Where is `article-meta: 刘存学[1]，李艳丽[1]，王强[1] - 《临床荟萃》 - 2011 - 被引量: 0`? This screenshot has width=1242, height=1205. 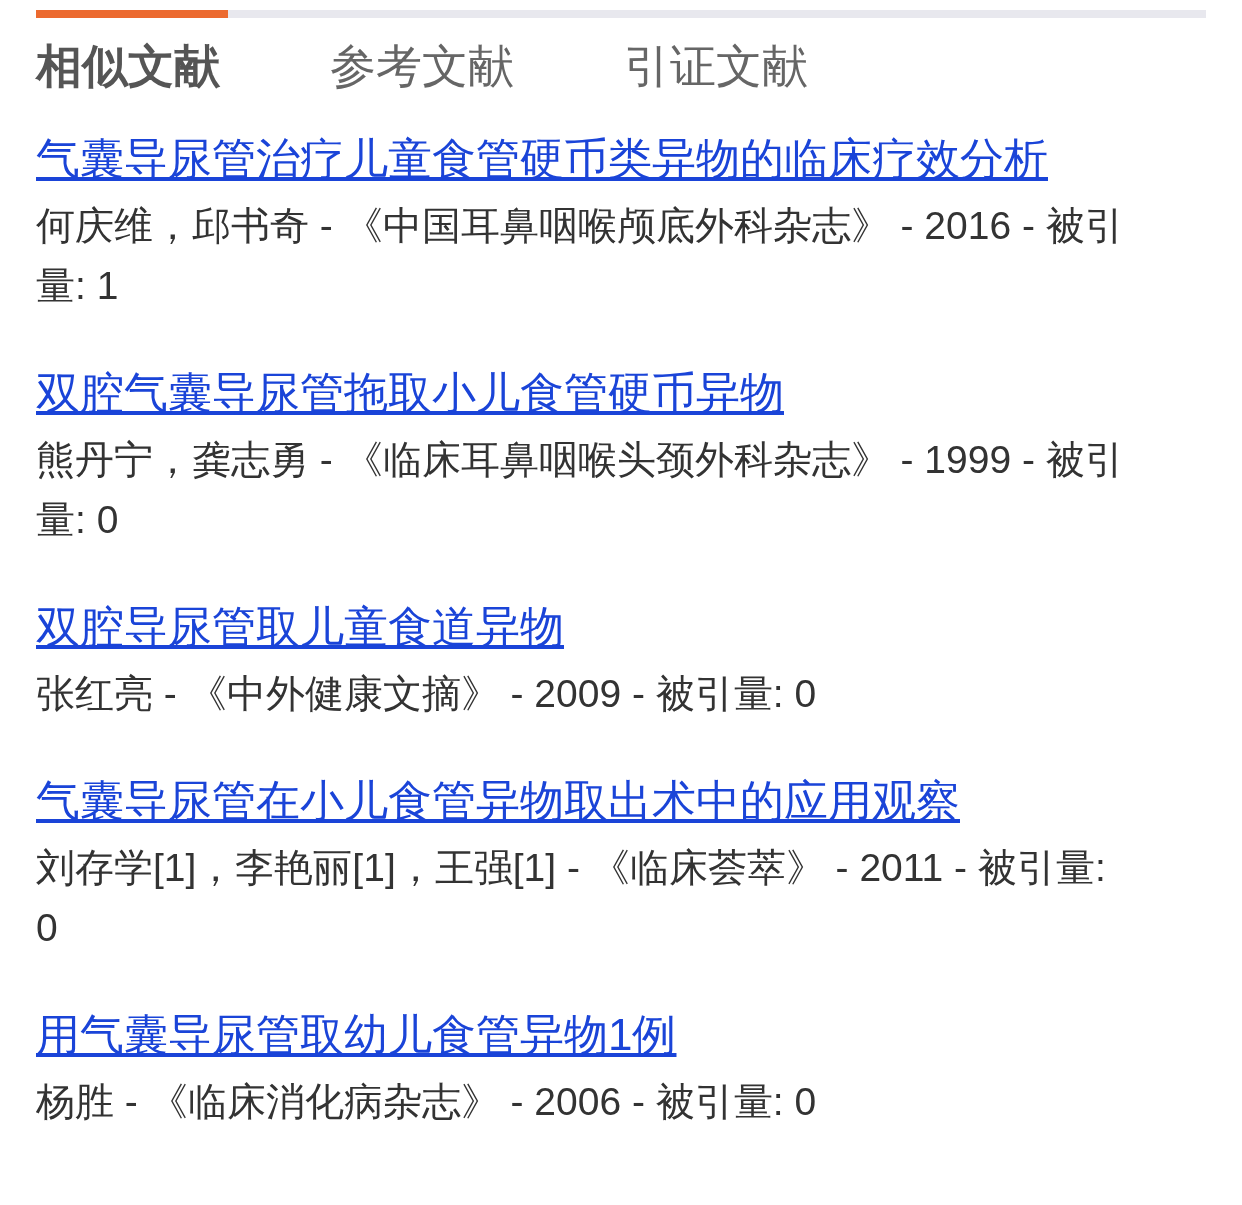
article-meta: 刘存学[1]，李艳丽[1]，王强[1] - 《临床荟萃》 - 2011 - 被引量: 0 is located at coordinates (571, 898).